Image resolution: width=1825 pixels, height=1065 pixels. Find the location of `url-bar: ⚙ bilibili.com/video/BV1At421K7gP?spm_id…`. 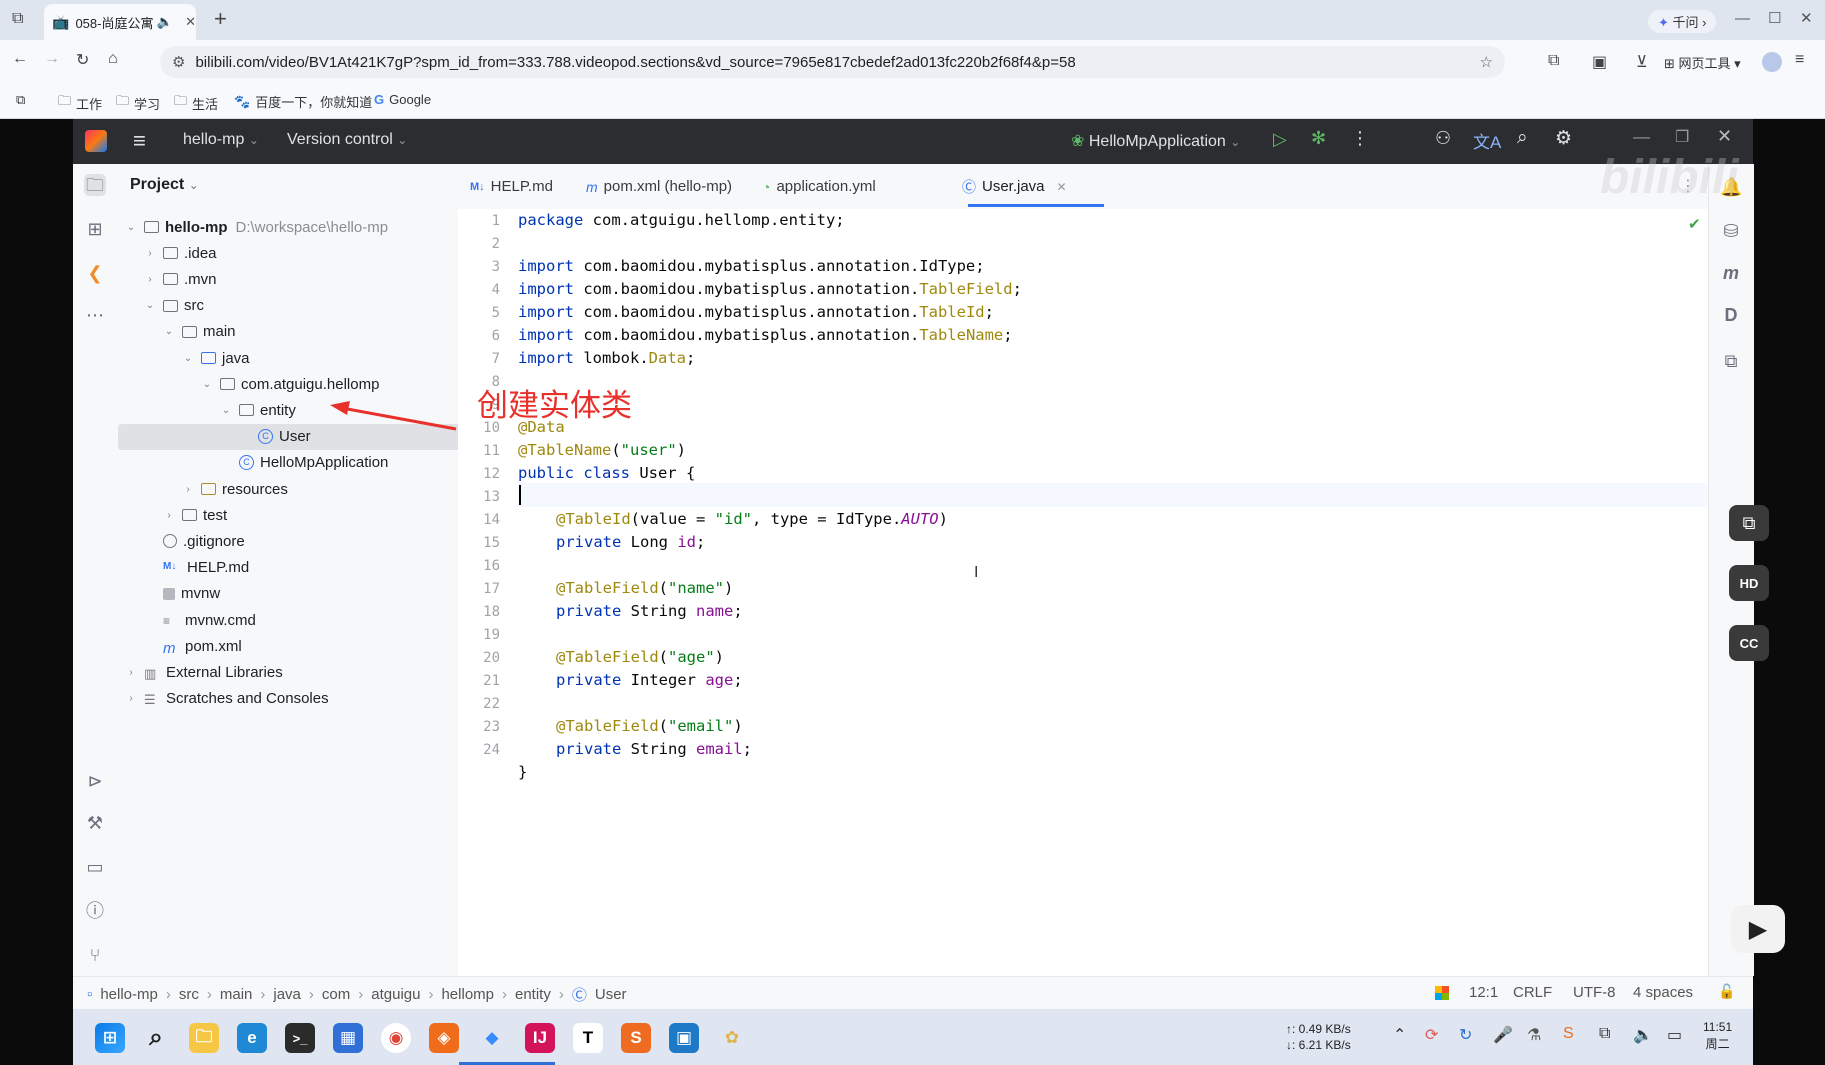

url-bar: ⚙ bilibili.com/video/BV1At421K7gP?spm_id… is located at coordinates (832, 62).